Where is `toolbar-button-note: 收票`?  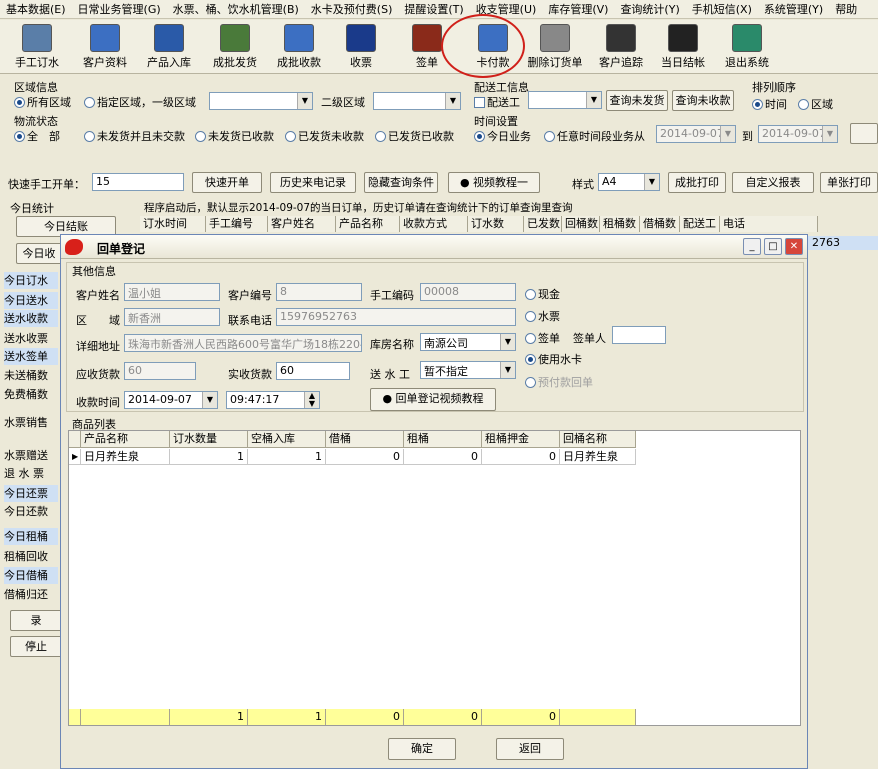
toolbar-button-note: 收票 is located at coordinates (361, 47).